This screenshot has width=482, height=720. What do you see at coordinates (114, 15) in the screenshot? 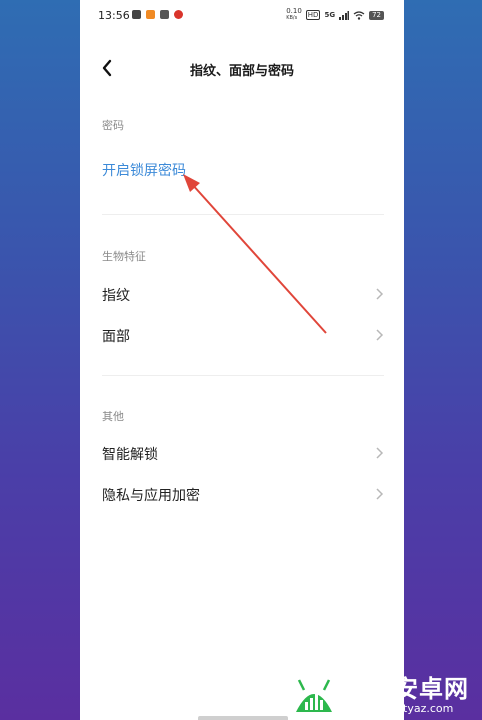
I see `status-time: 13:56` at bounding box center [114, 15].